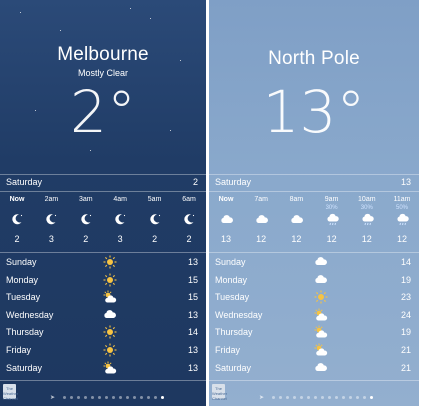  I want to click on hour-label: 4am, so click(120, 199).